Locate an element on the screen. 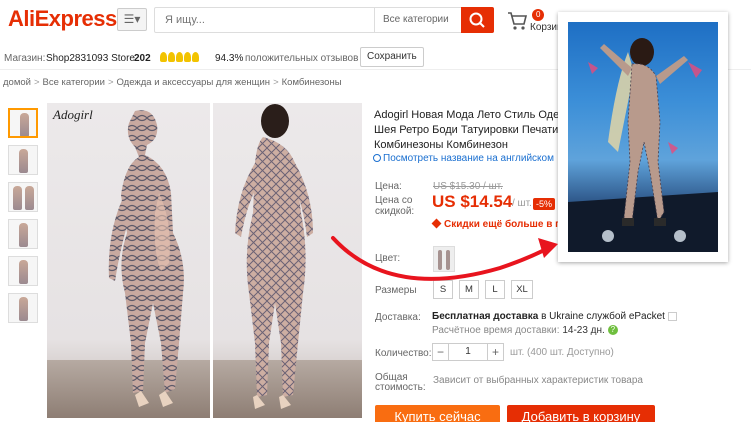 This screenshot has height=422, width=751. free-shipping-text: Бесплатная доставка is located at coordinates (485, 316).